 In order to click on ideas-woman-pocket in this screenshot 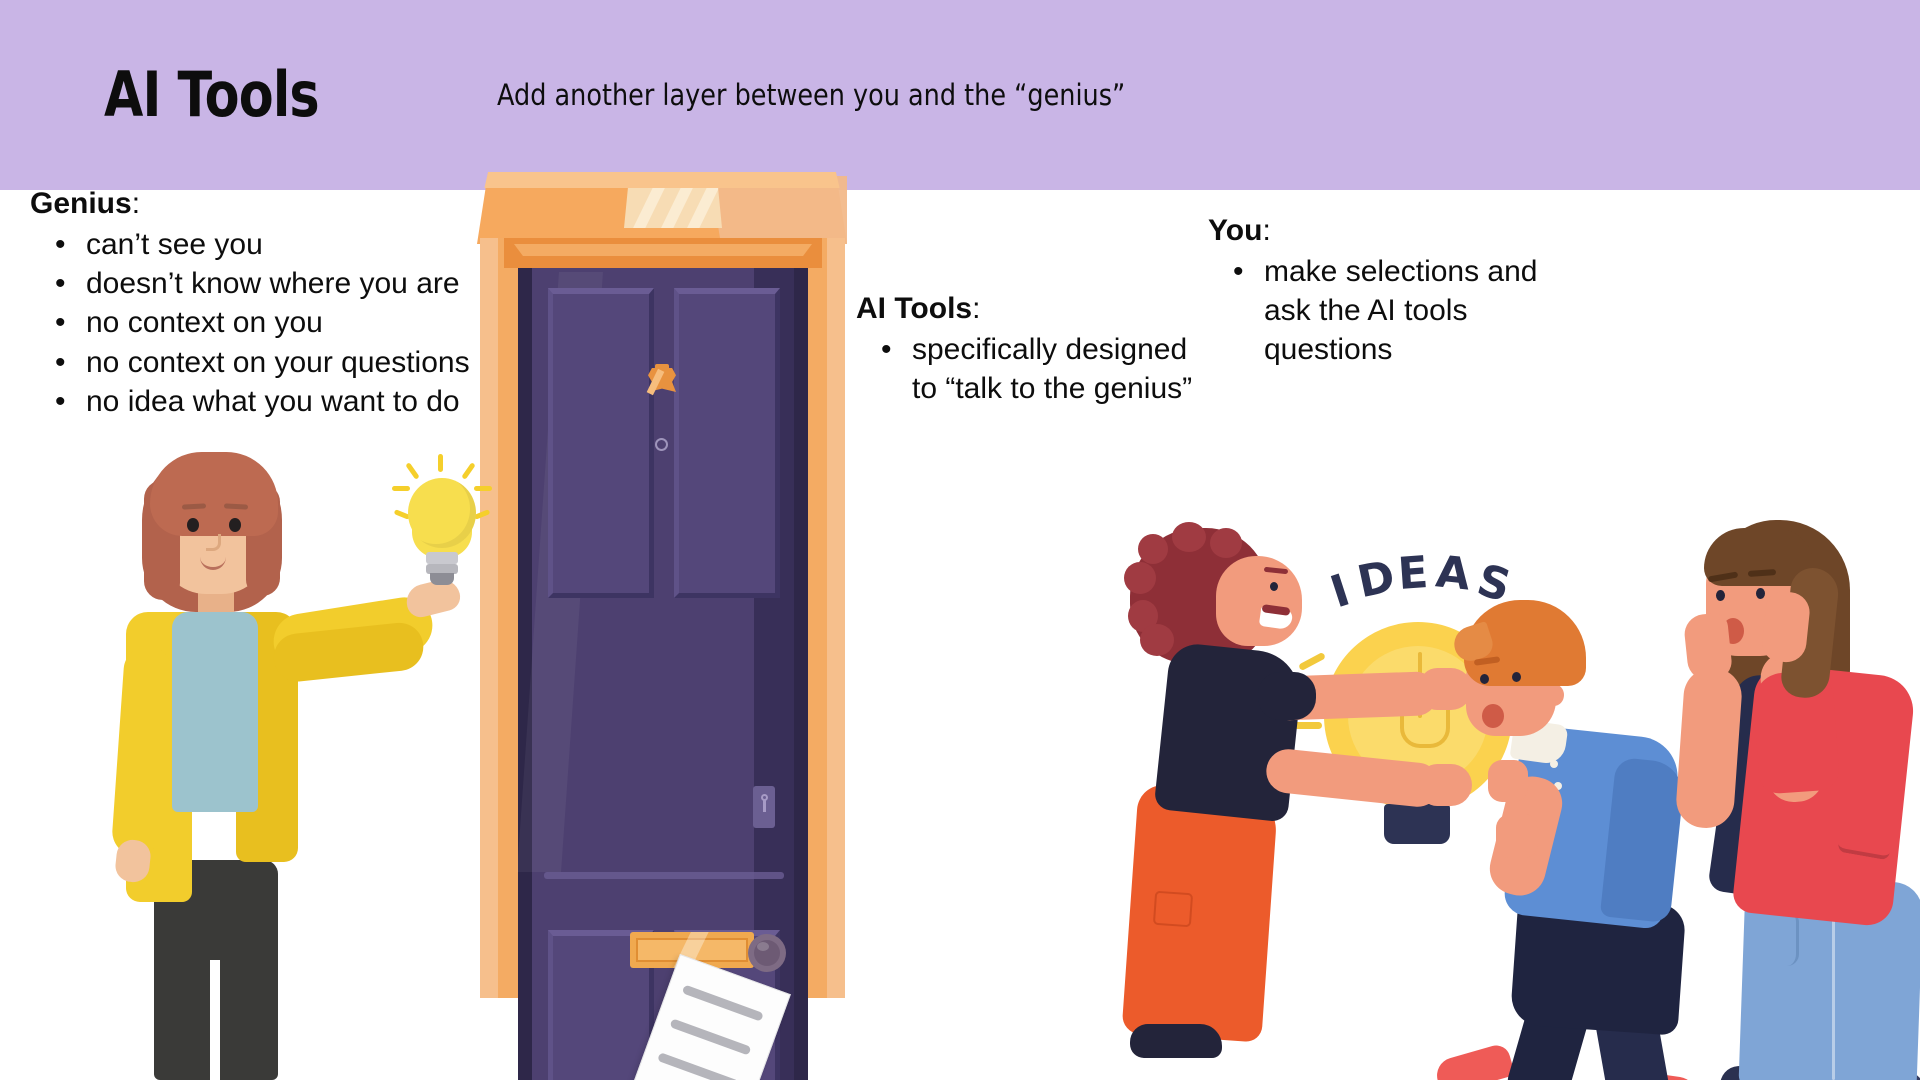, I will do `click(1173, 909)`.